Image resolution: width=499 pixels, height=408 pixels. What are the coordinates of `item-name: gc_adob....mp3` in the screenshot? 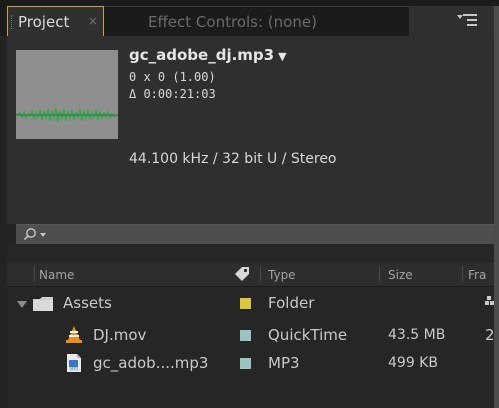 It's located at (151, 363).